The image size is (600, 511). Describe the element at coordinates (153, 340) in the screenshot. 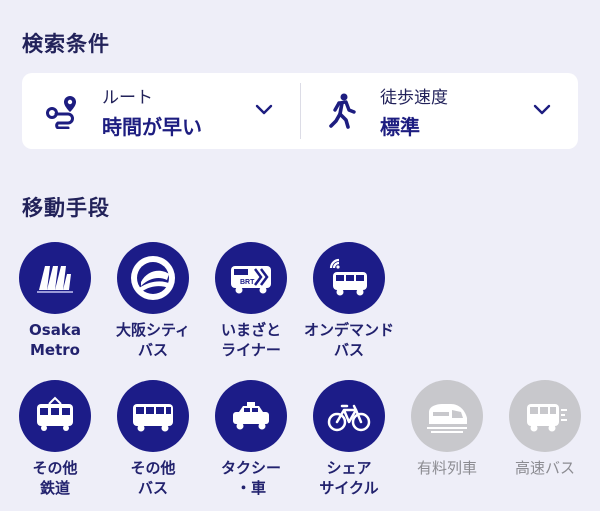

I see `mode-label: 大阪シティ バス` at that location.